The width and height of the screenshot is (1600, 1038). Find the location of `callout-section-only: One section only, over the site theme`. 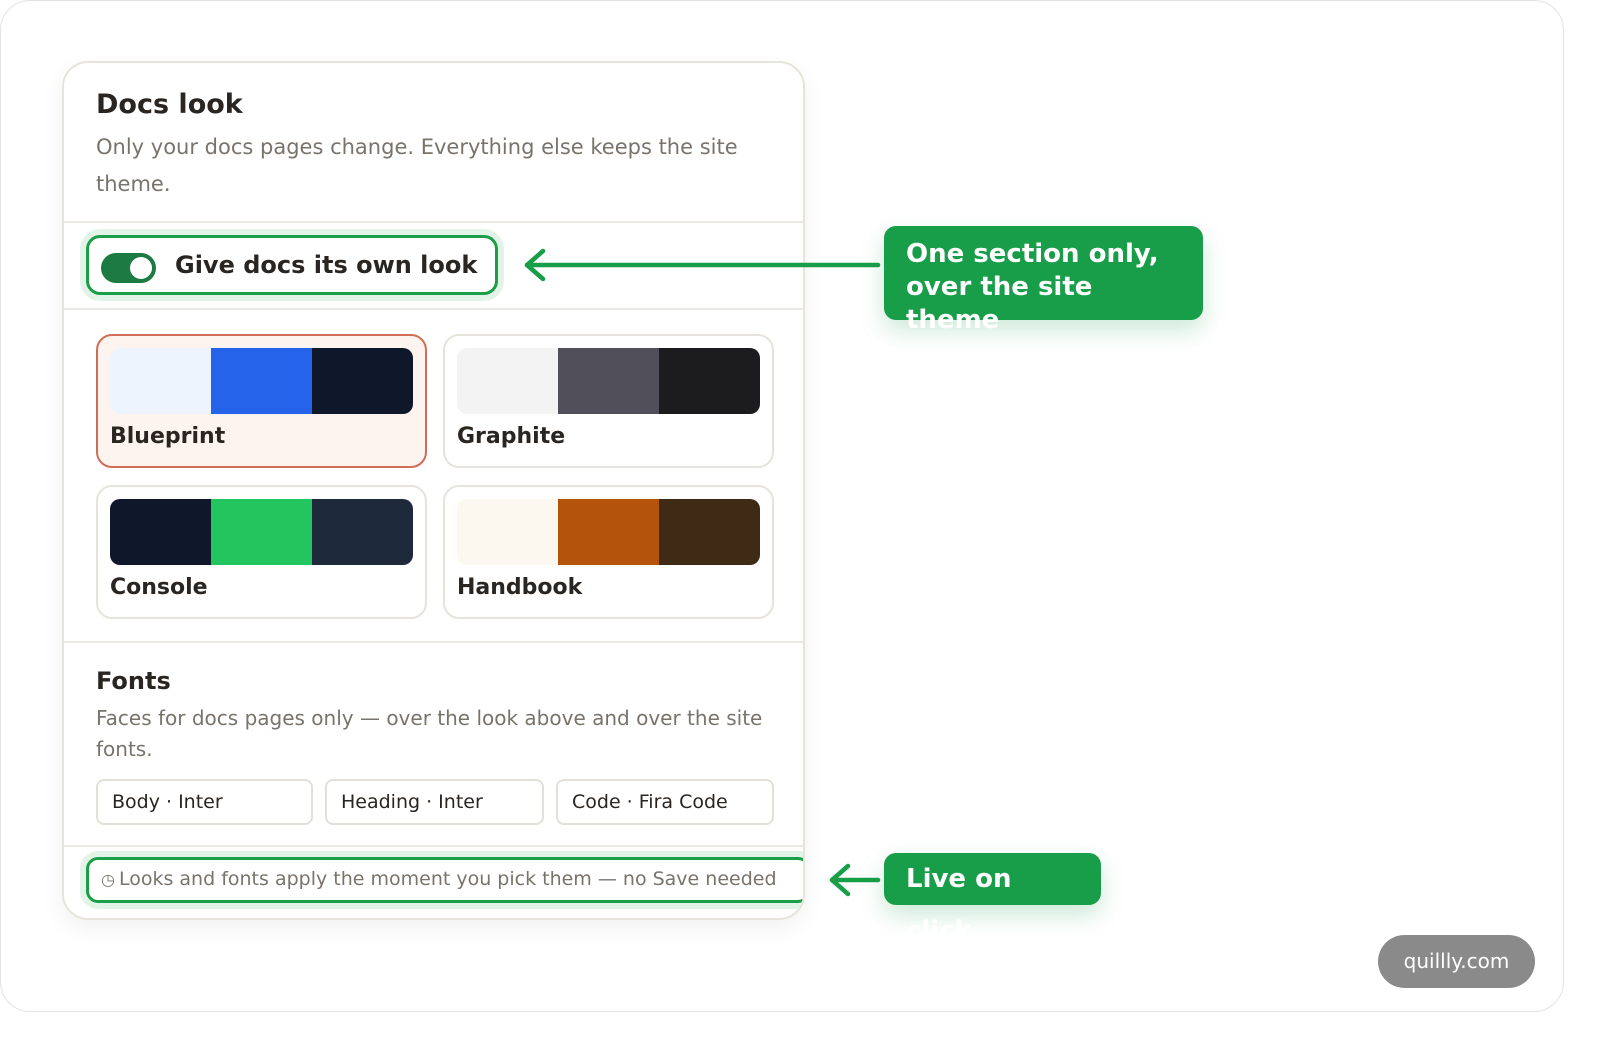

callout-section-only: One section only, over the site theme is located at coordinates (1043, 280).